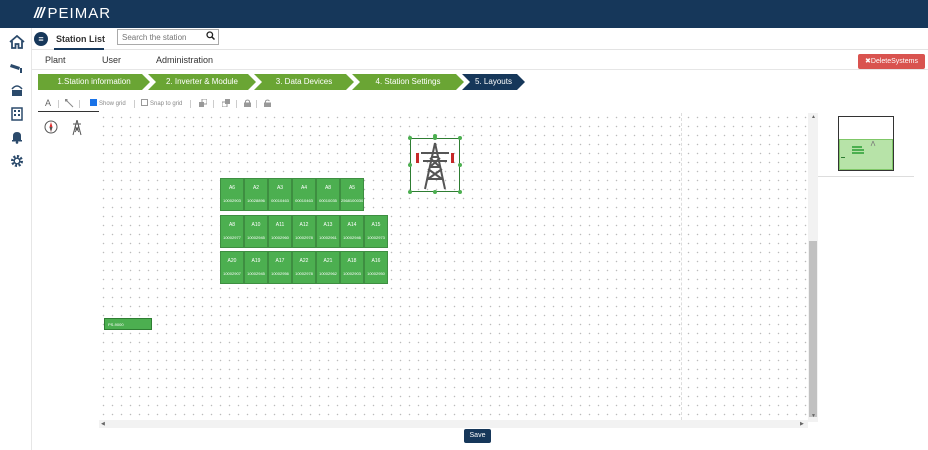 The image size is (928, 450). Describe the element at coordinates (352, 194) in the screenshot. I see `pv-module: A5 2568100030` at that location.